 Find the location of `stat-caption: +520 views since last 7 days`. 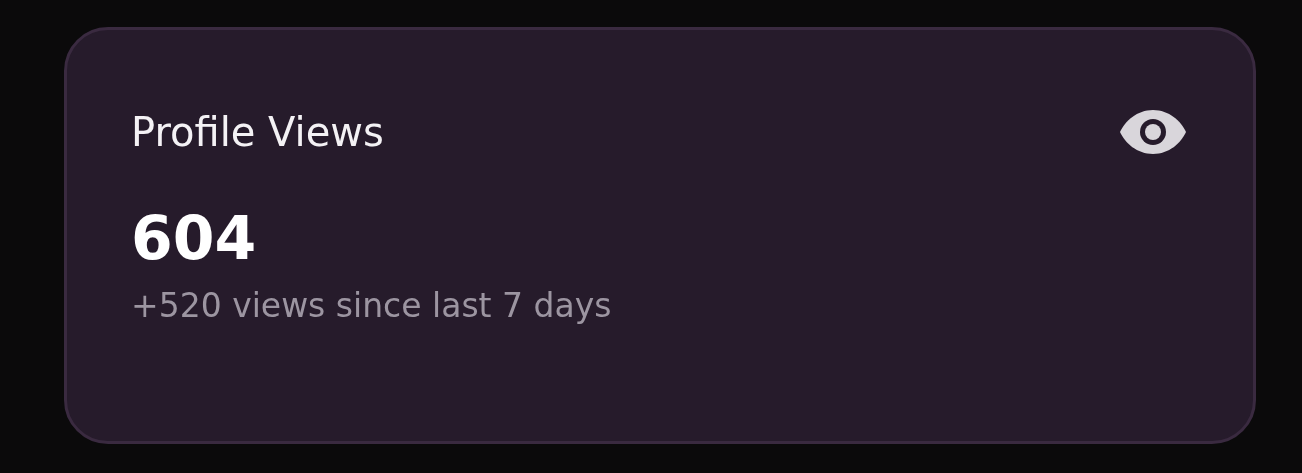

stat-caption: +520 views since last 7 days is located at coordinates (372, 306).